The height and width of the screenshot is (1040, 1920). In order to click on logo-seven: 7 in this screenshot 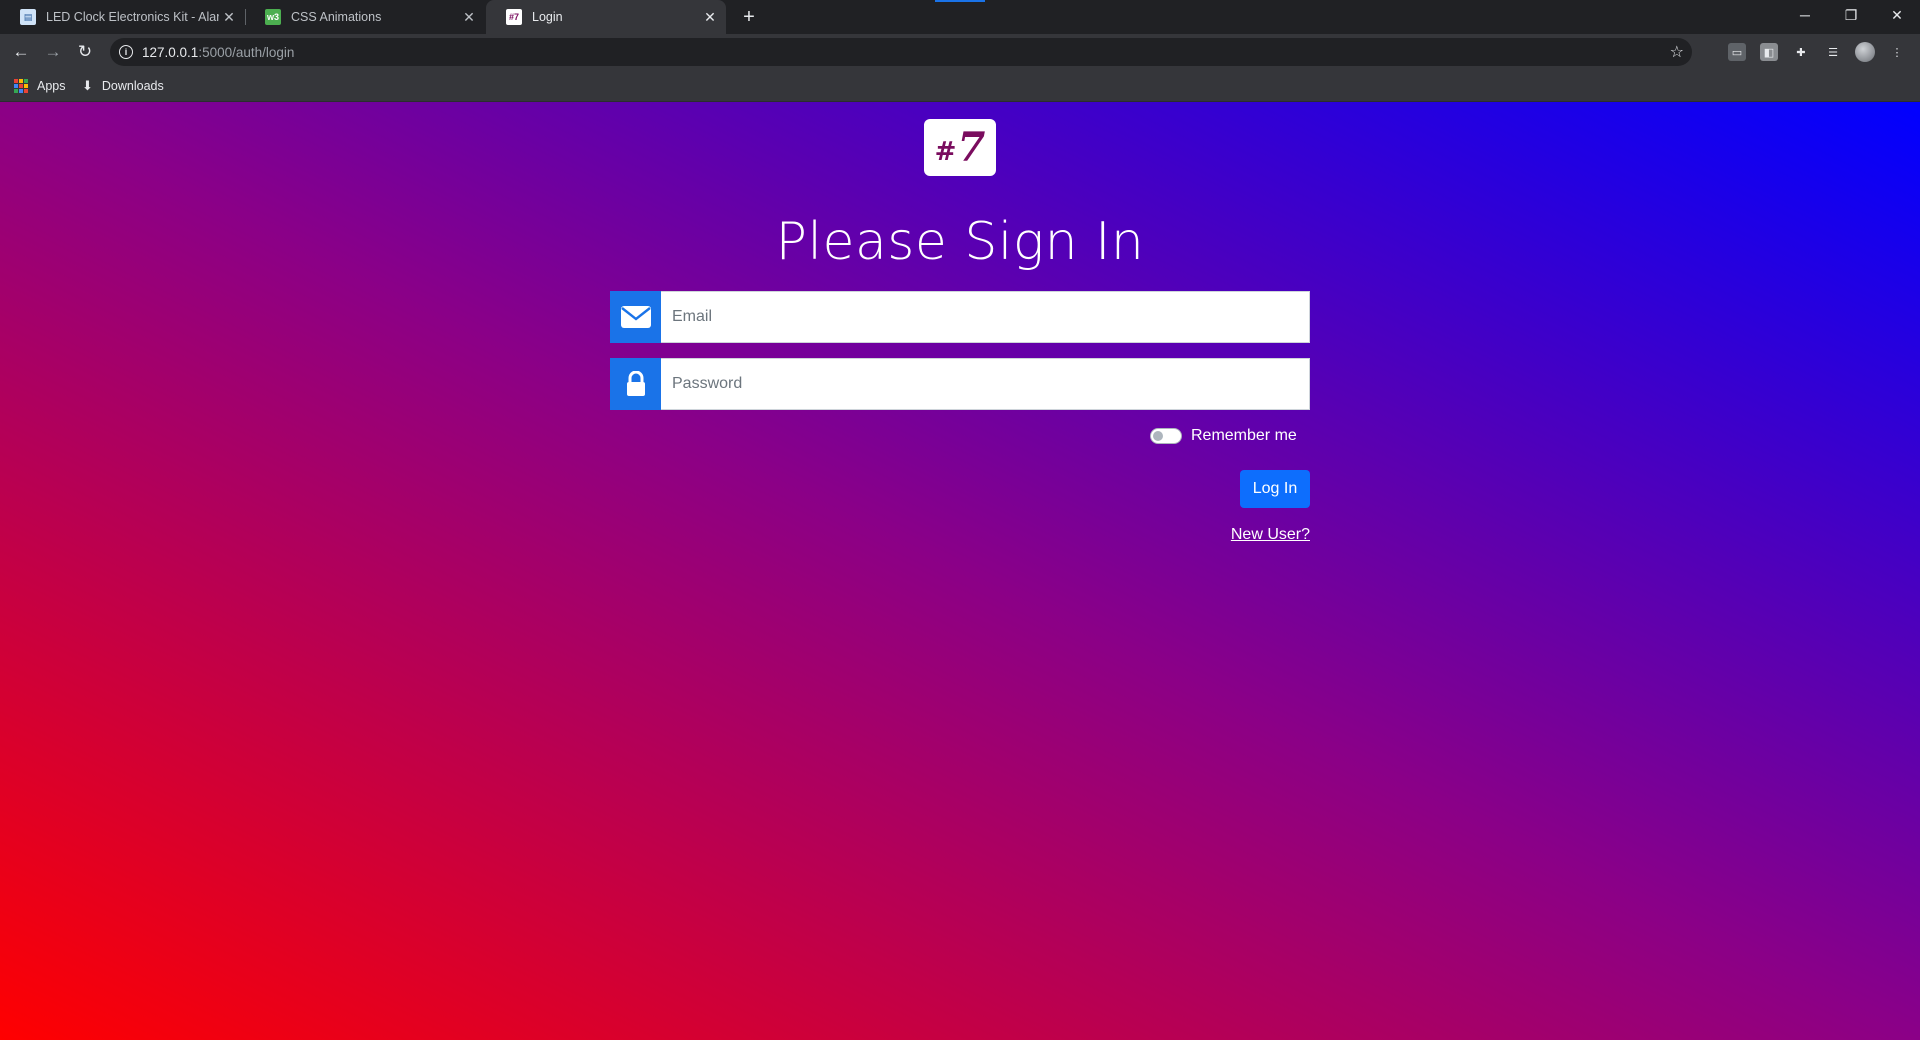, I will do `click(971, 147)`.